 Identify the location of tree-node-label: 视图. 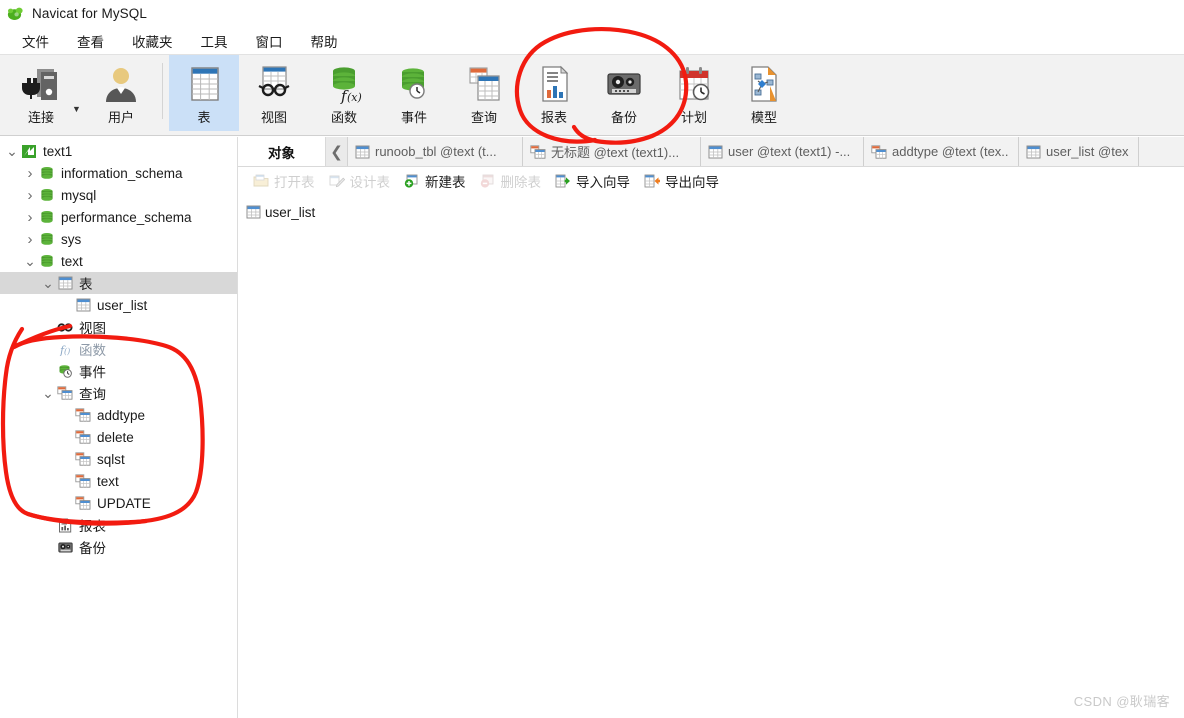
(92, 328).